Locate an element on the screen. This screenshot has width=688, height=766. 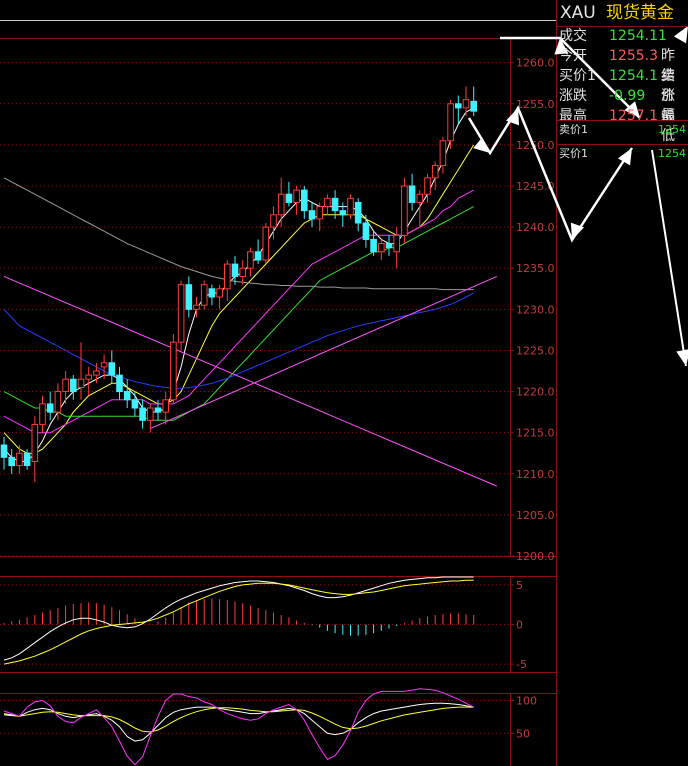
price-tick-label: 1225.0 is located at coordinates (535, 350).